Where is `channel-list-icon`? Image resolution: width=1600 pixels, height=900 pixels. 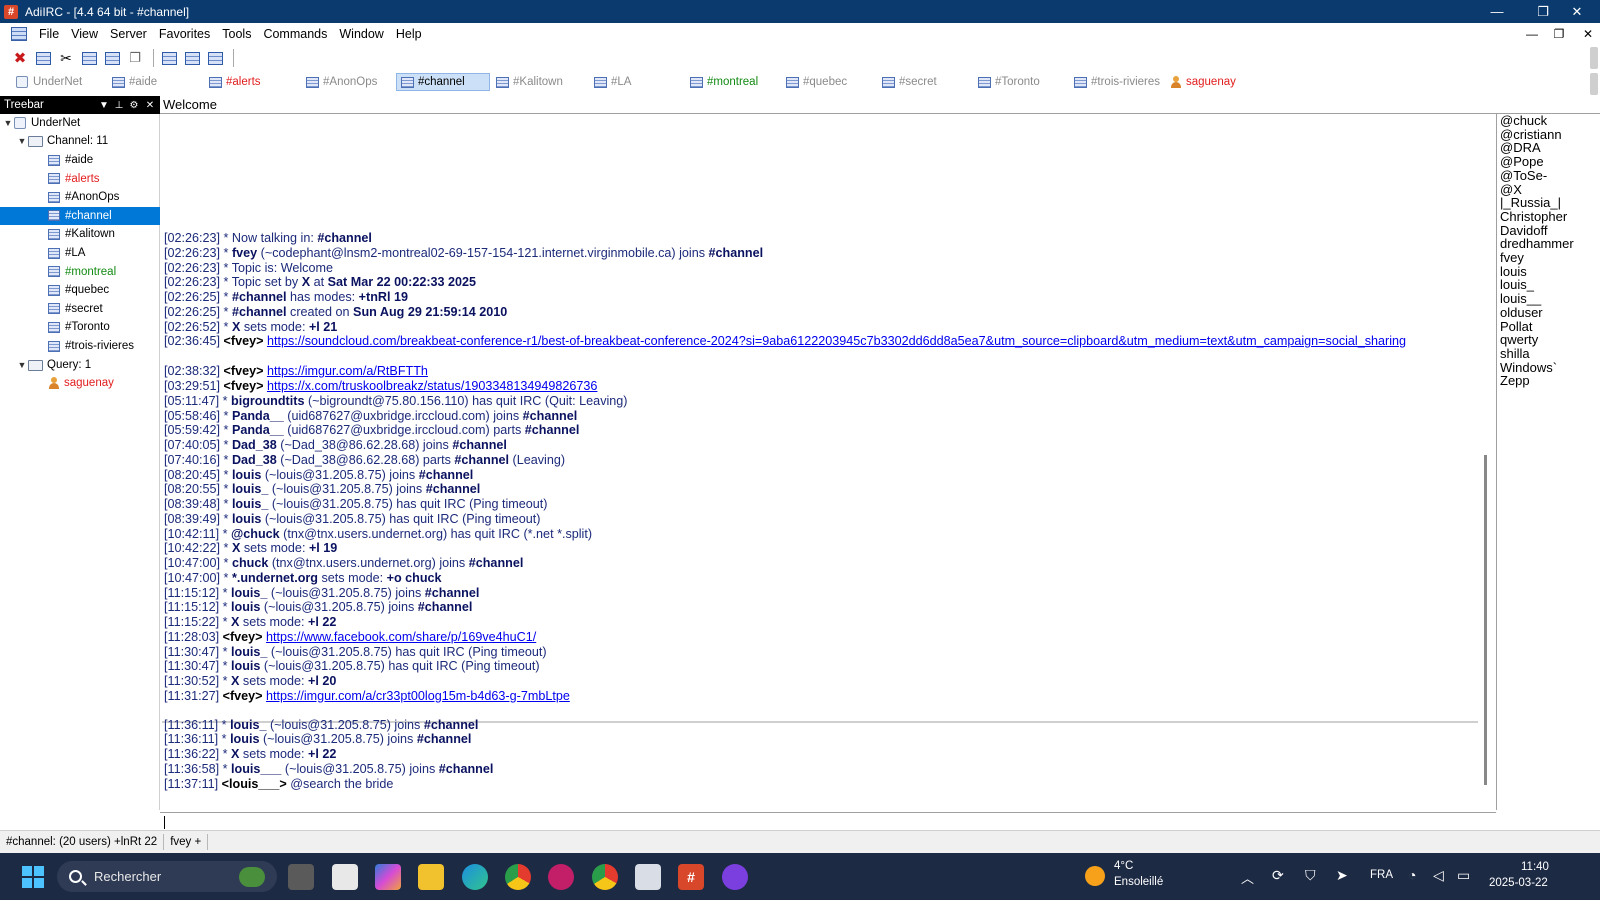
channel-list-icon is located at coordinates (112, 58).